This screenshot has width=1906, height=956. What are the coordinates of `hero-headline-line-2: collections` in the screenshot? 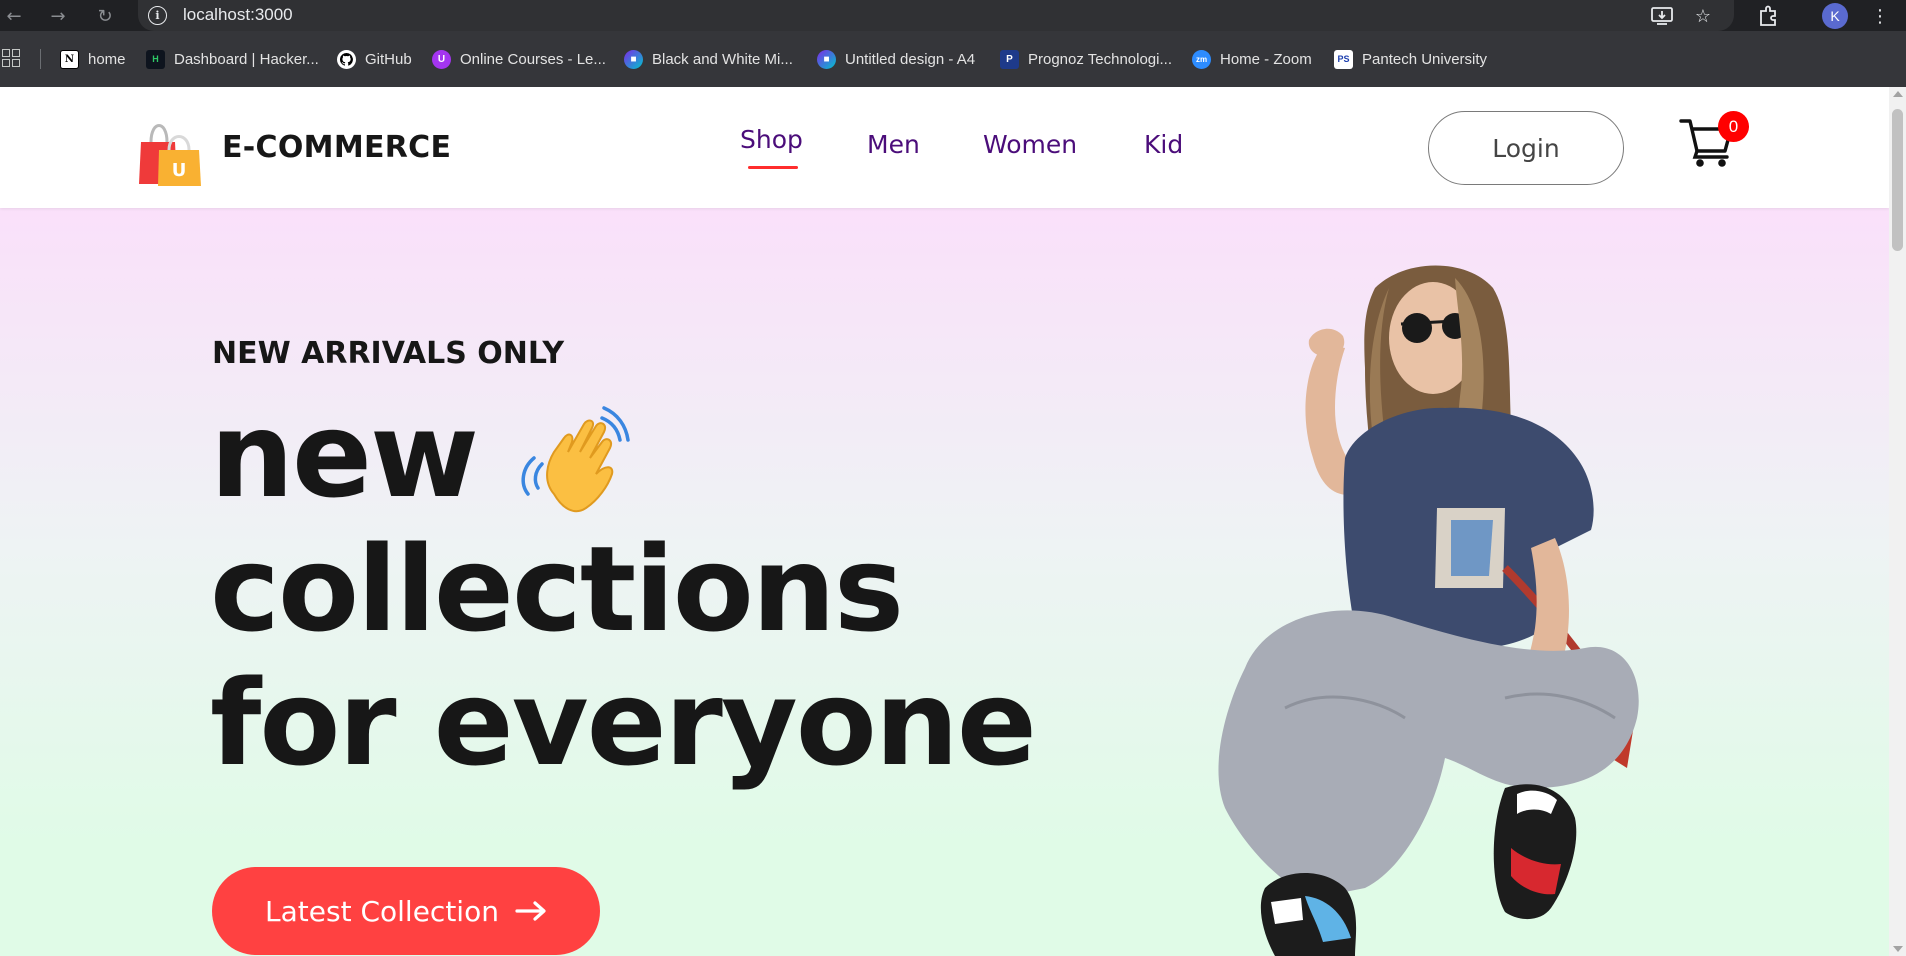 It's located at (557, 589).